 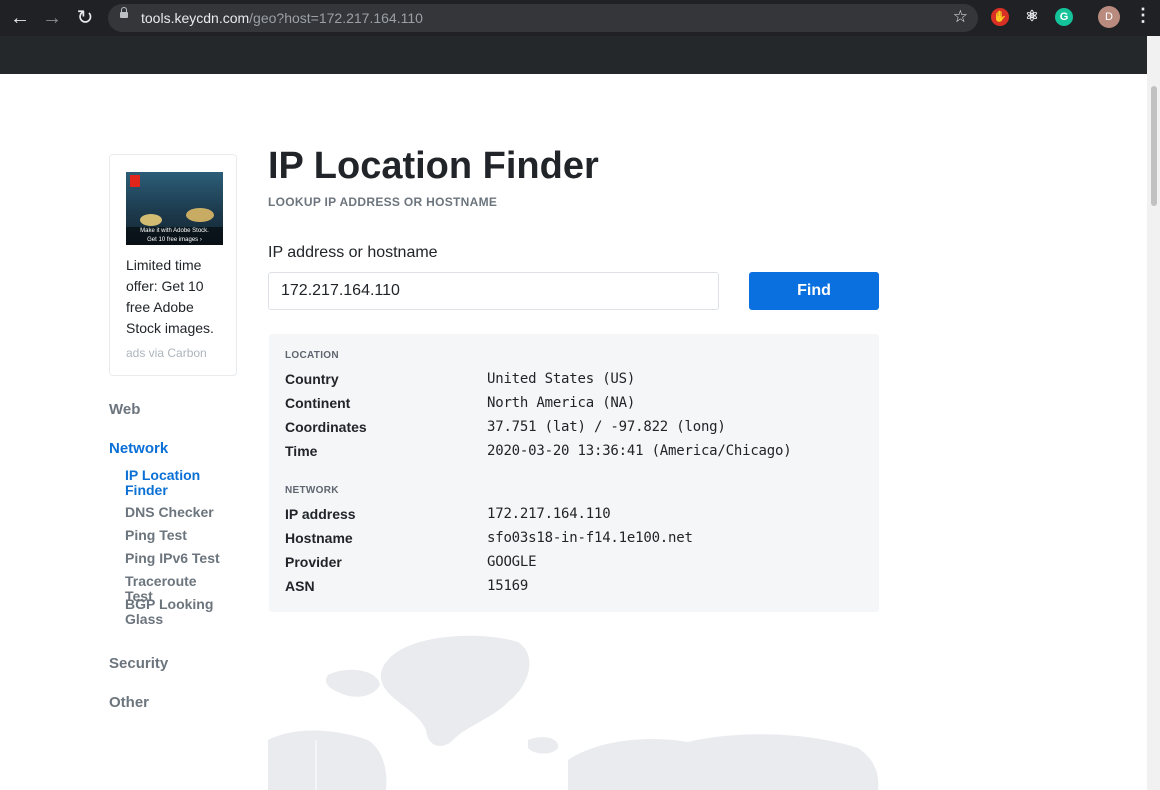 What do you see at coordinates (383, 202) in the screenshot?
I see `page-subtitle: LOOKUP IP ADDRESS OR HOSTNAME` at bounding box center [383, 202].